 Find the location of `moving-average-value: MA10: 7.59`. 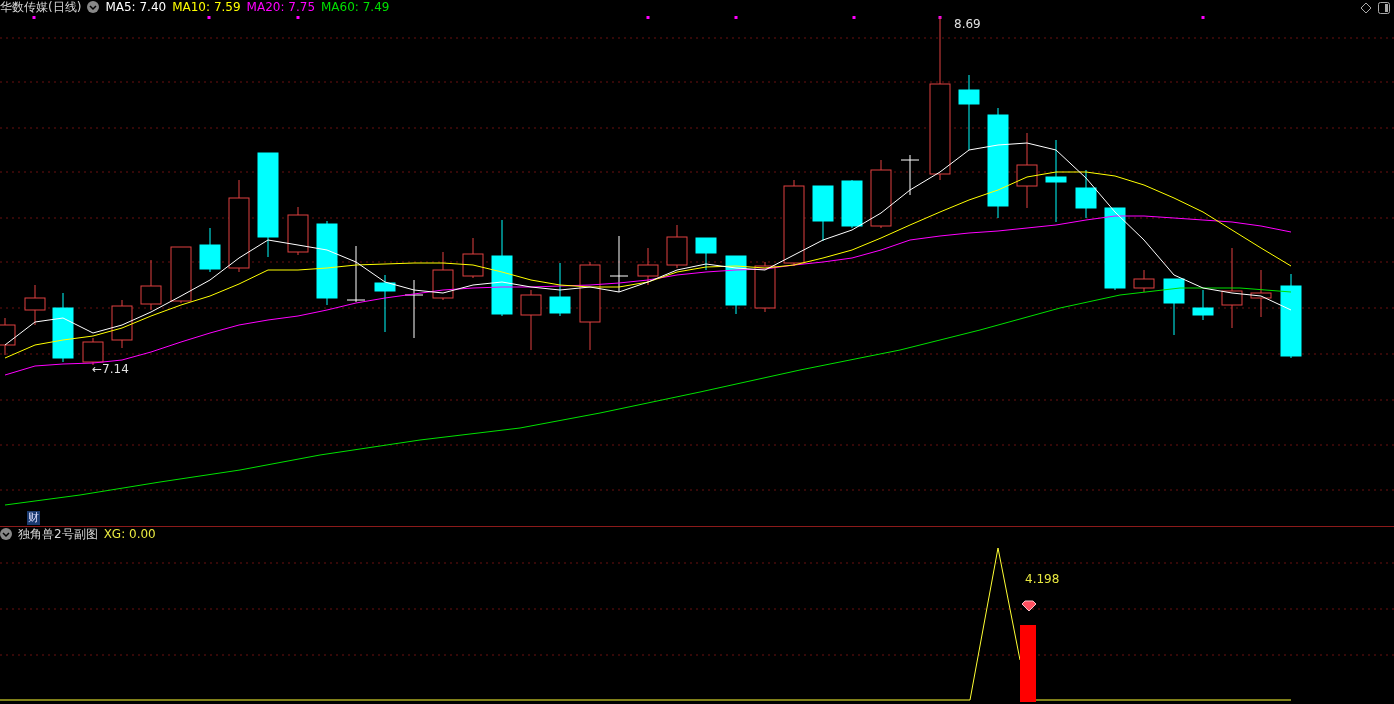

moving-average-value: MA10: 7.59 is located at coordinates (206, 7).